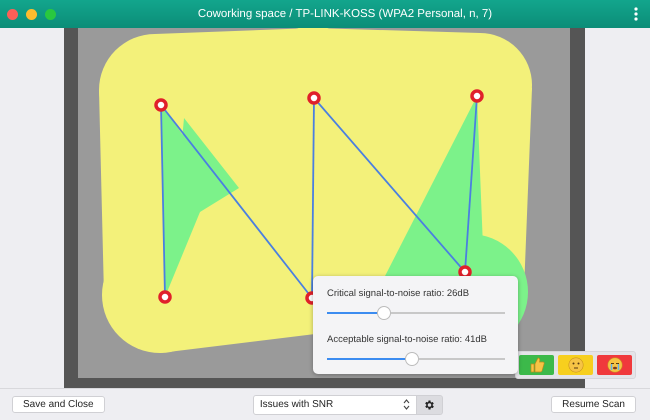 Image resolution: width=650 pixels, height=420 pixels. Describe the element at coordinates (593, 404) in the screenshot. I see `resume-scan-button: Resume Scan` at that location.